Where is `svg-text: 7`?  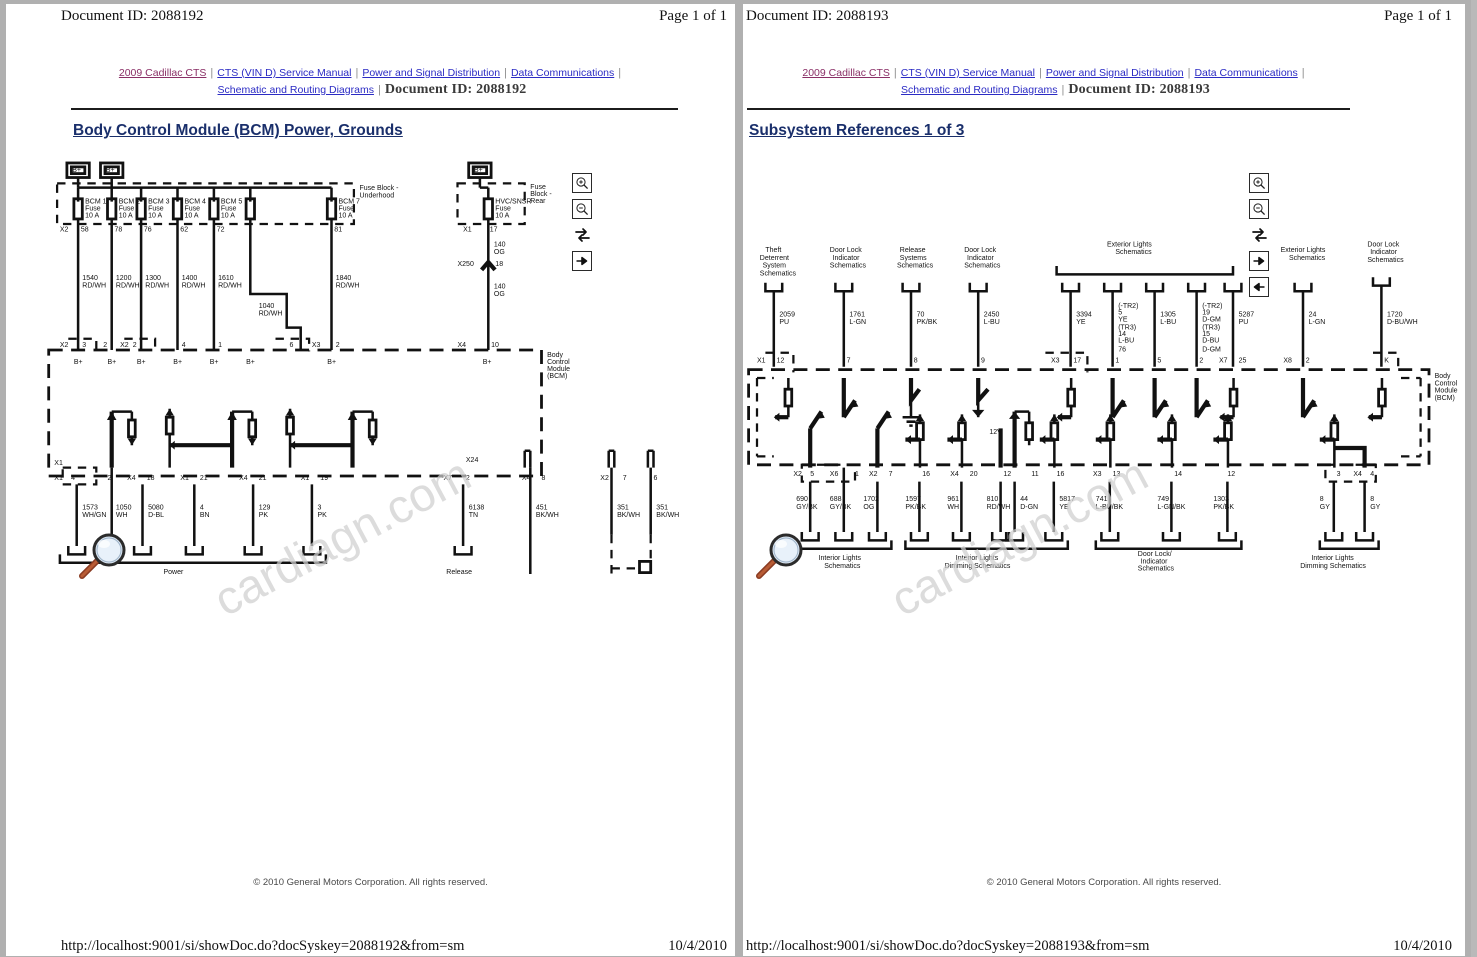 svg-text: 7 is located at coordinates (625, 478).